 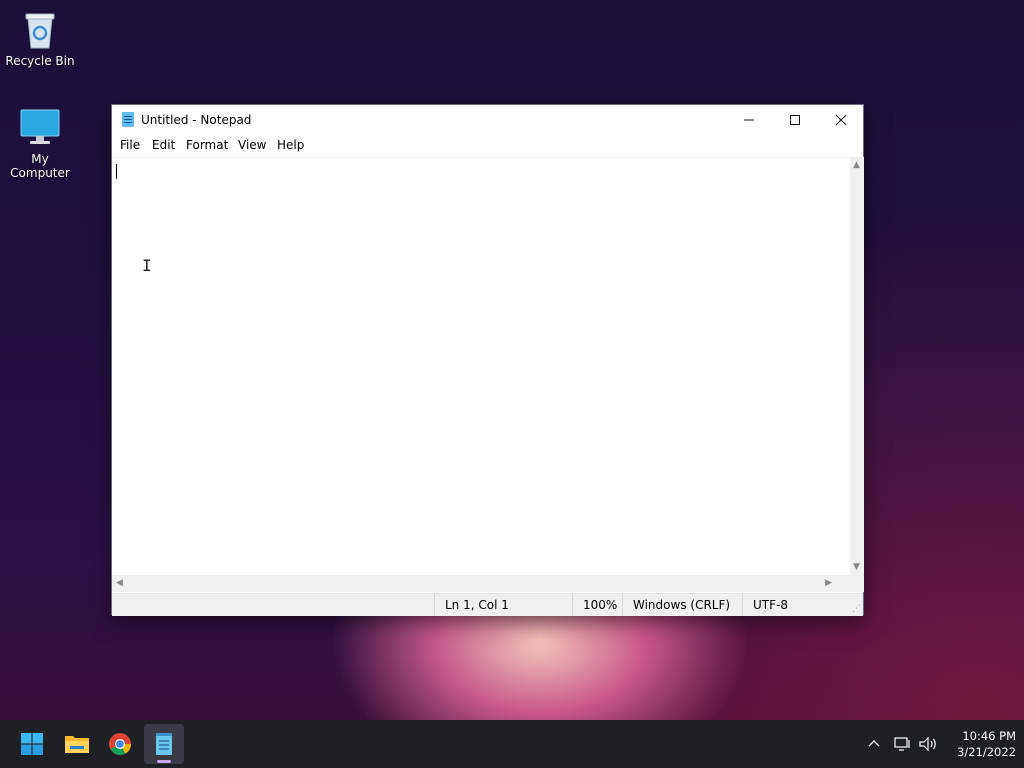 What do you see at coordinates (512, 744) in the screenshot?
I see `taskbar: 10:46 PM 3/21/2022` at bounding box center [512, 744].